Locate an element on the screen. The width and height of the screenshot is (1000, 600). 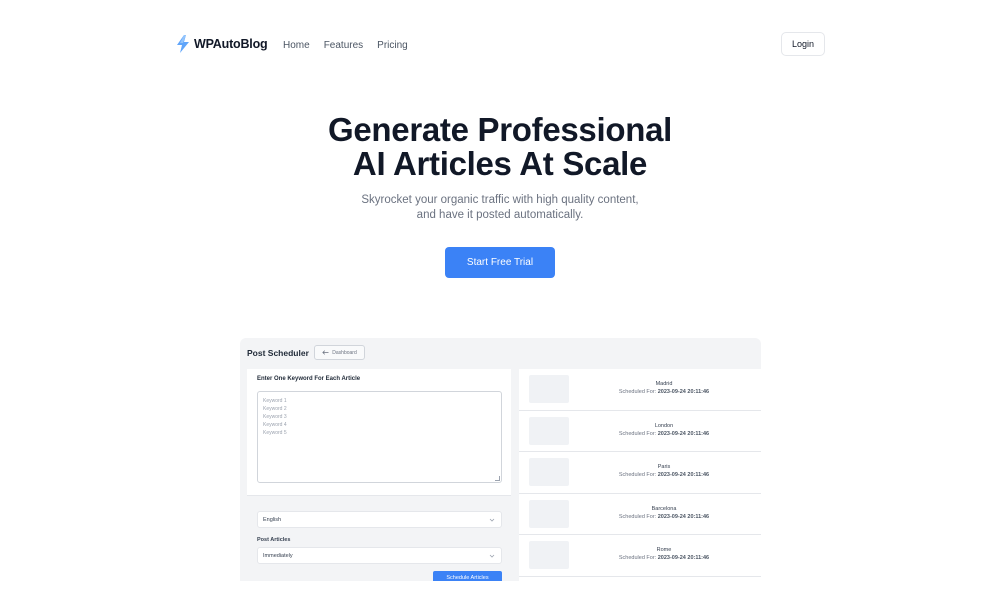
brand-logo: WPAutoBlog is located at coordinates (222, 44).